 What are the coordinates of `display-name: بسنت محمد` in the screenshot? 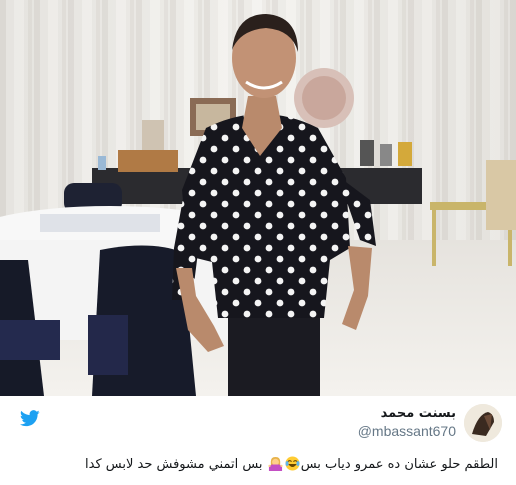 It's located at (407, 413).